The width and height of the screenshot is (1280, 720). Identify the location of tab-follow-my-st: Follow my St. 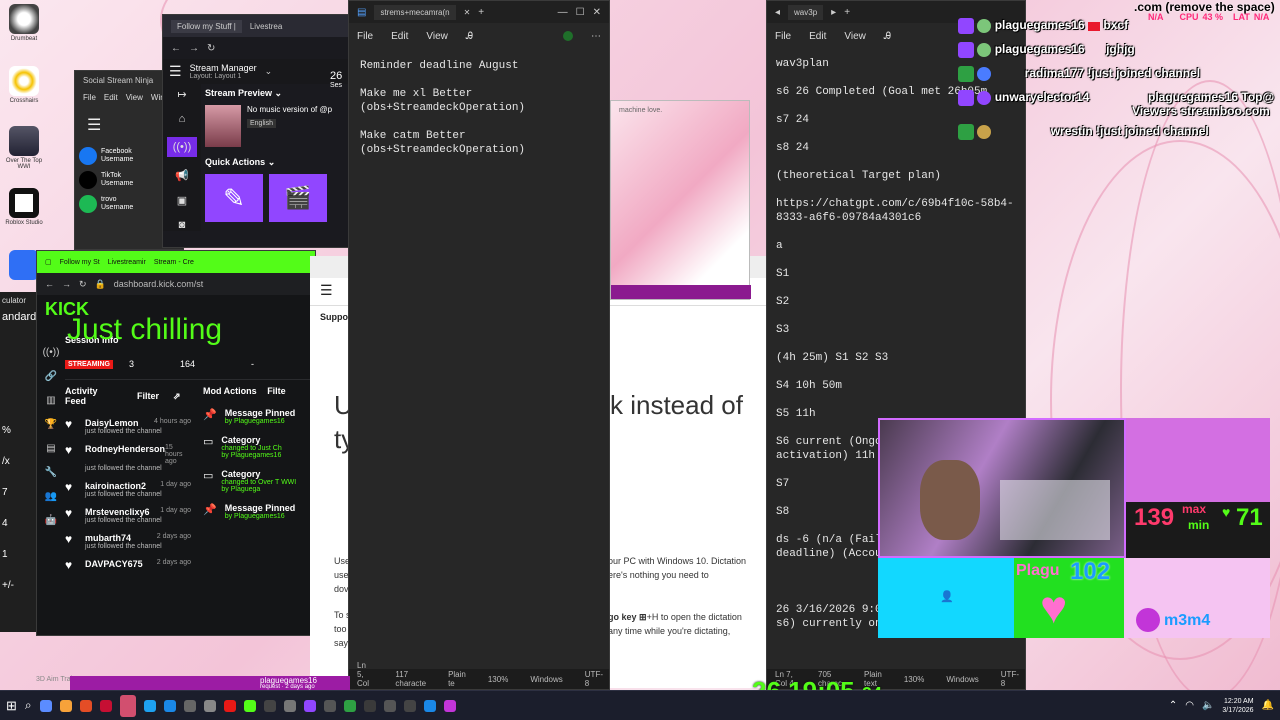
(80, 262).